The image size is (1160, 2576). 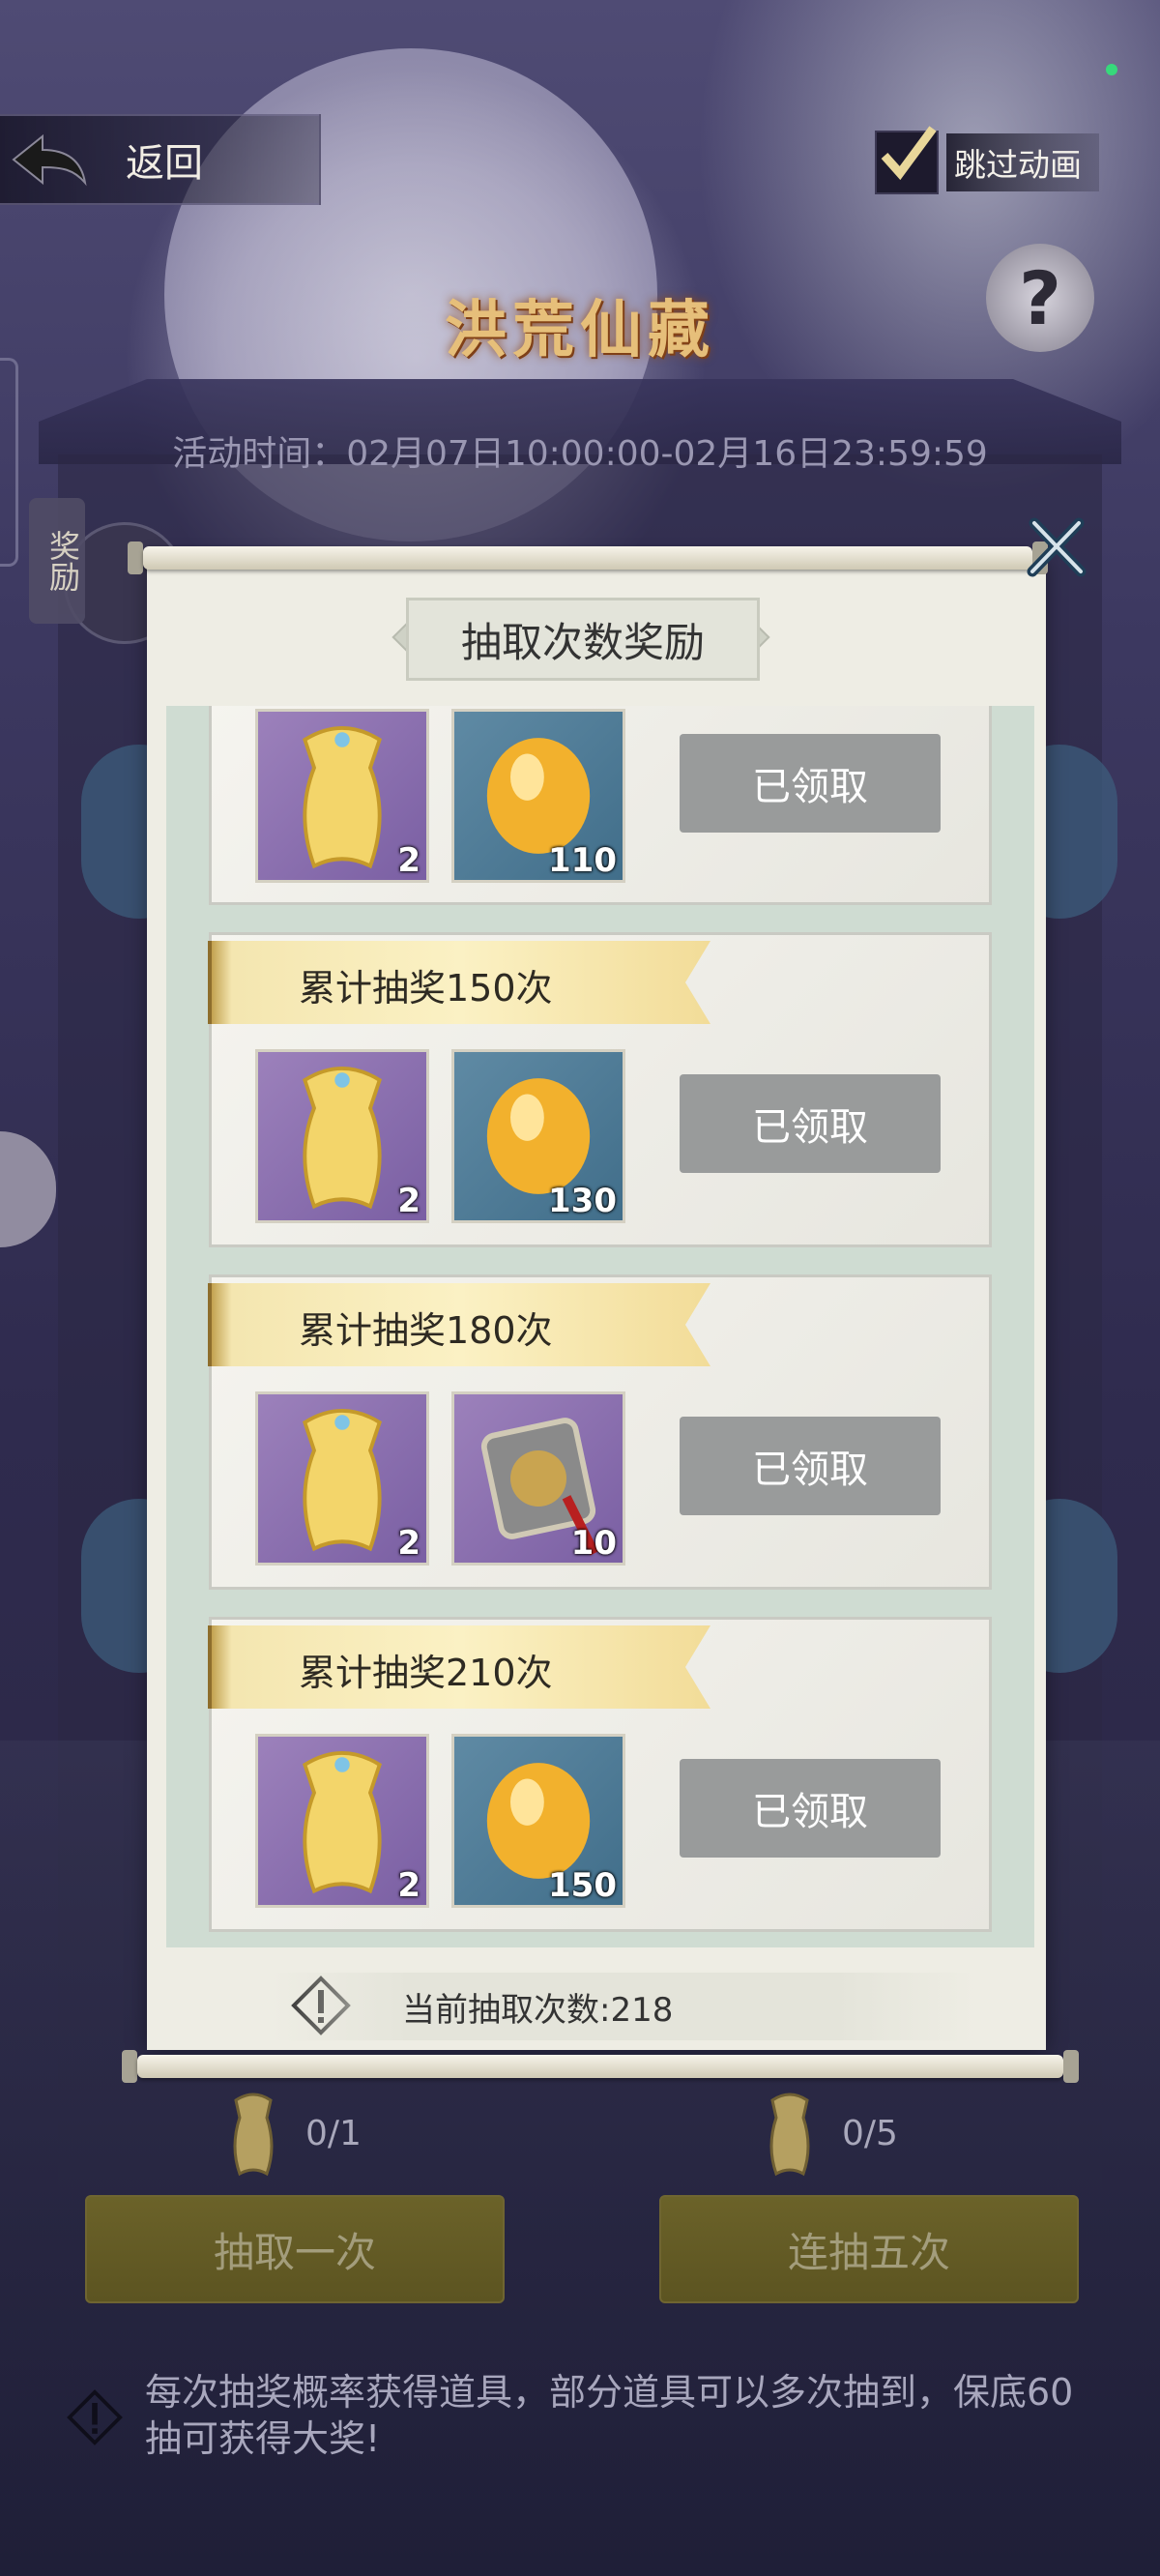 I want to click on skip-animation-label: 跳过动画, so click(x=1023, y=162).